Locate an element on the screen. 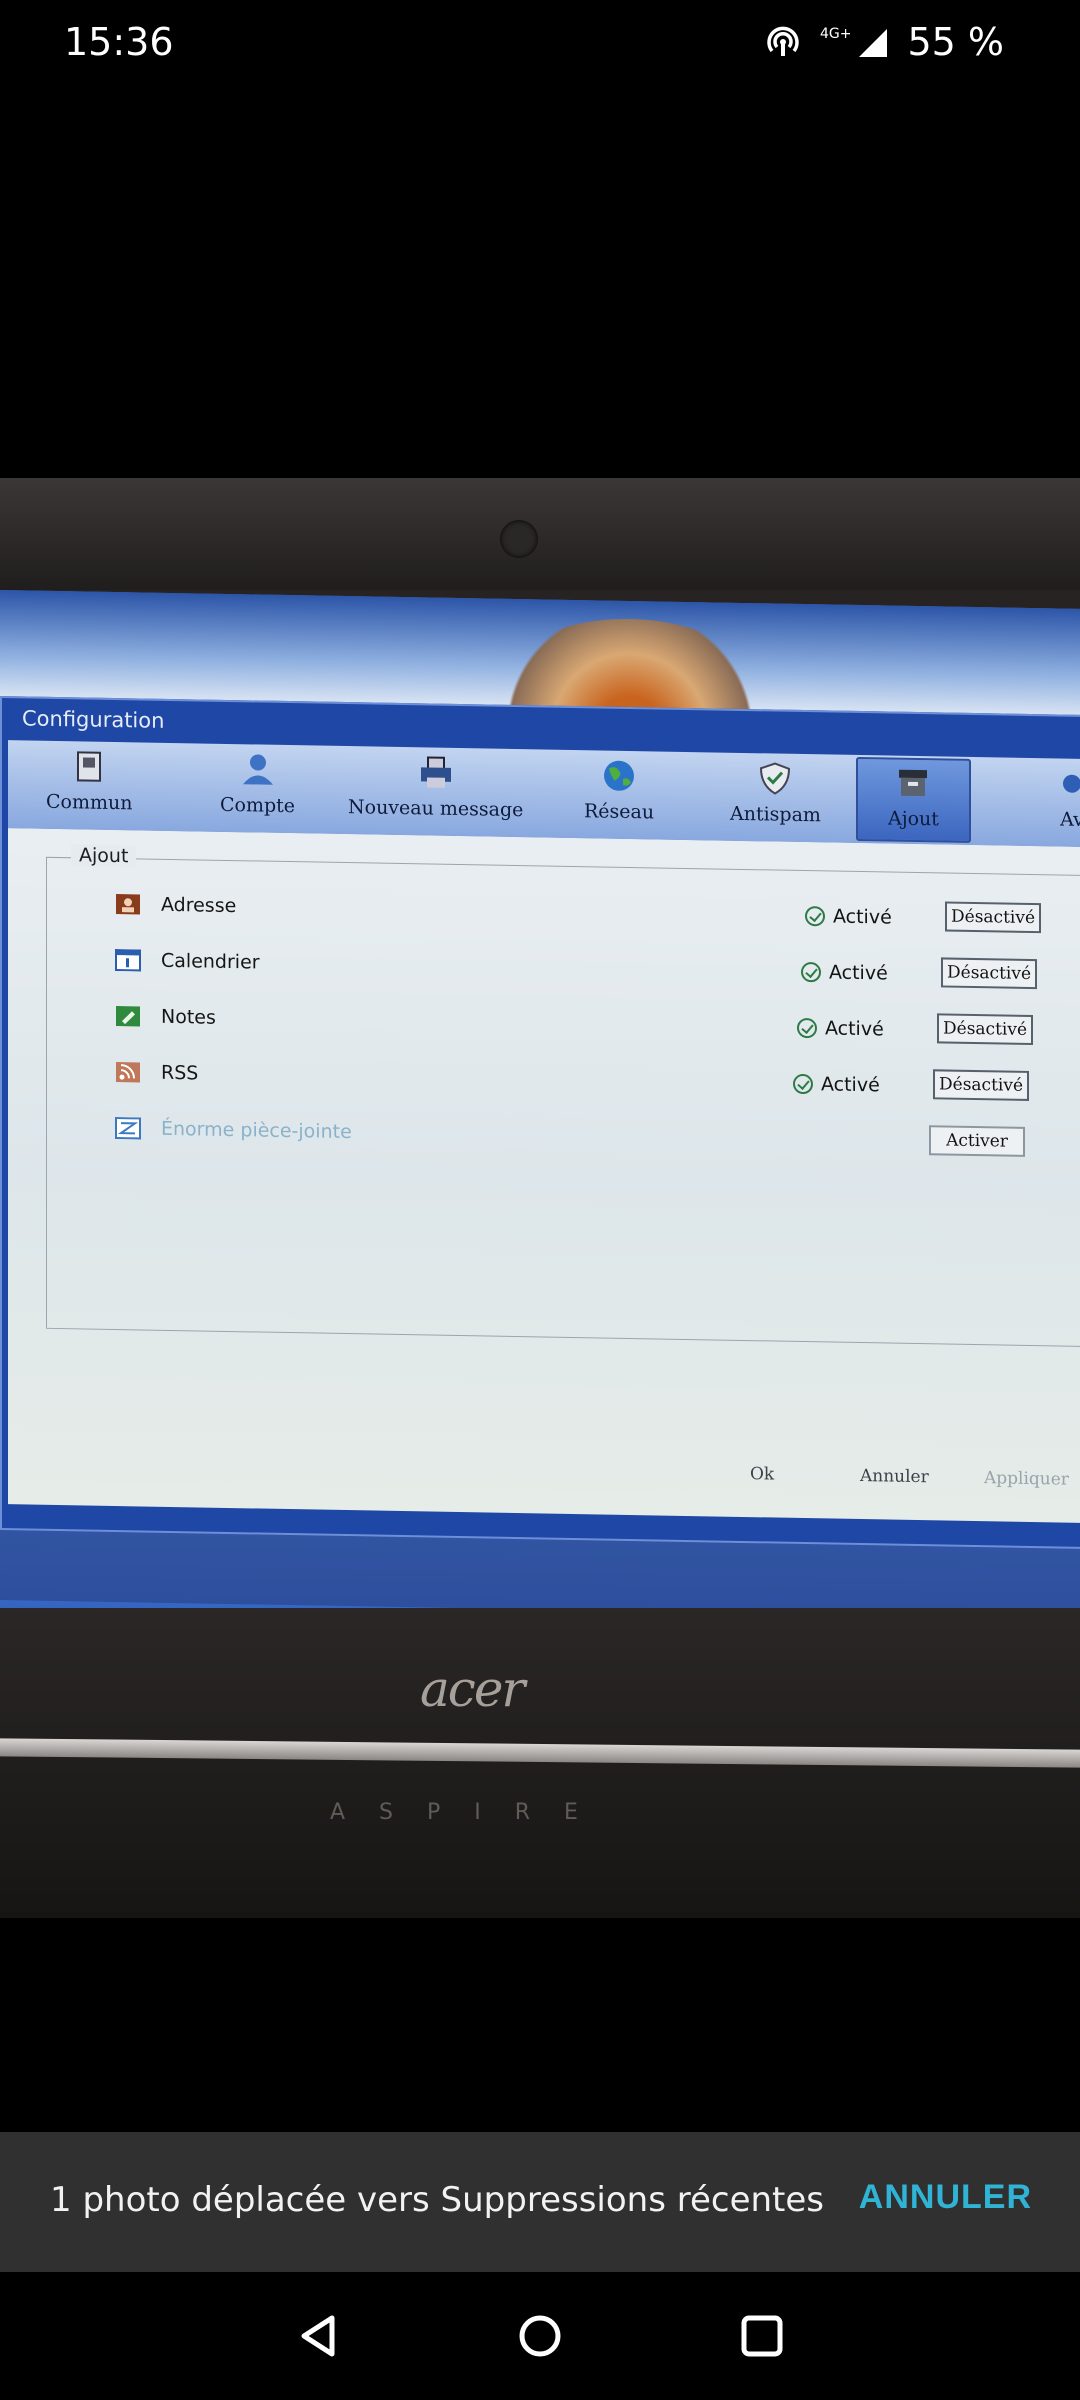 This screenshot has width=1080, height=2400. ok-button: Ok is located at coordinates (762, 1474).